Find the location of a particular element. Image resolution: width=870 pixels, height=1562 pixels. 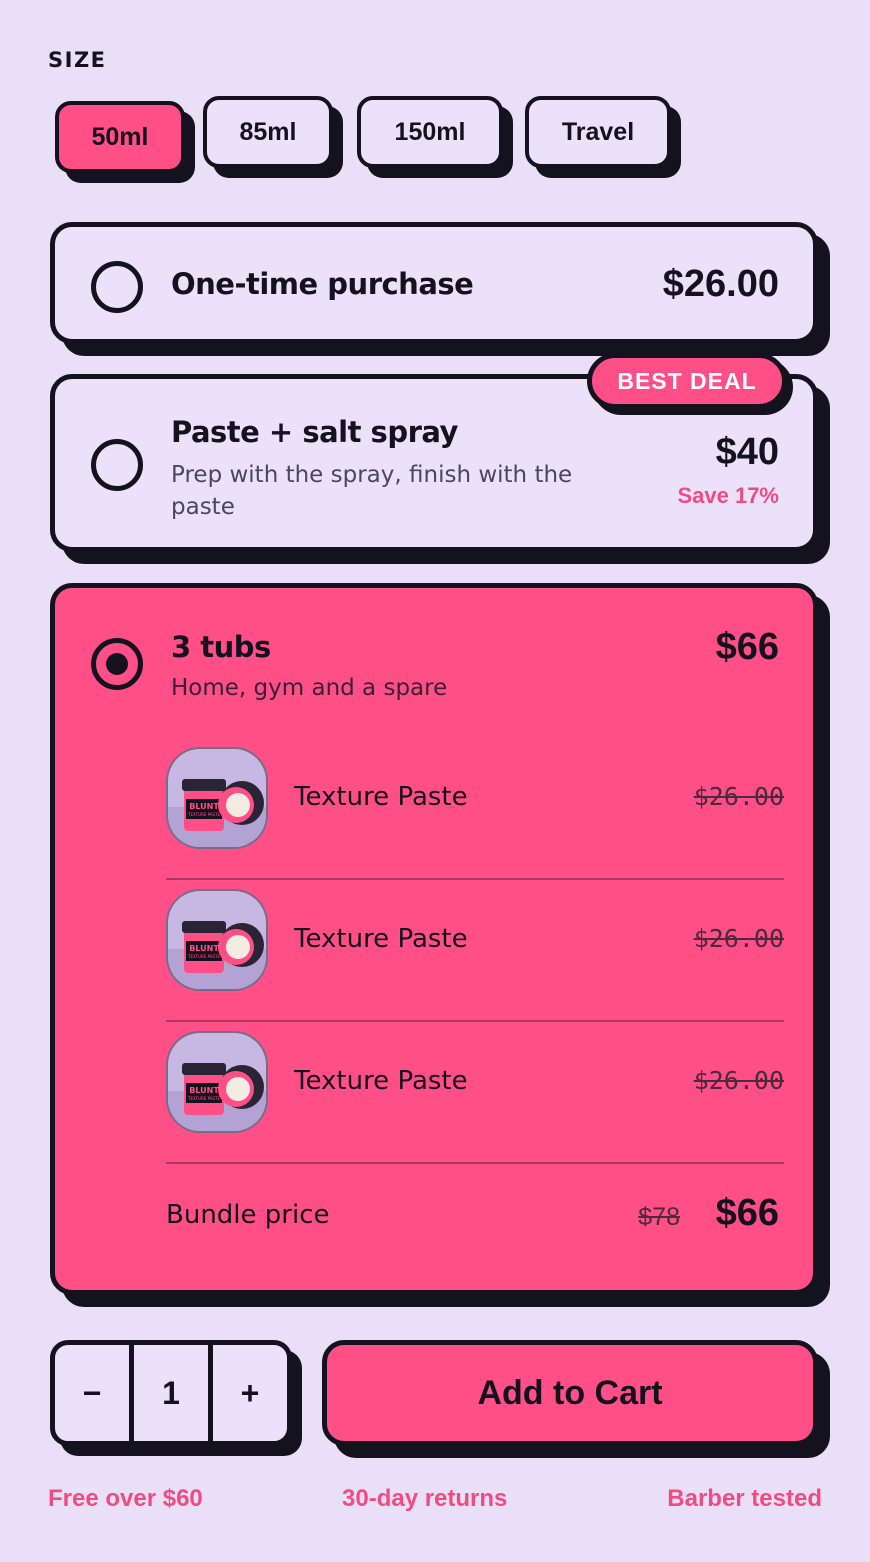

size-option-50ml: 50ml is located at coordinates (120, 137).